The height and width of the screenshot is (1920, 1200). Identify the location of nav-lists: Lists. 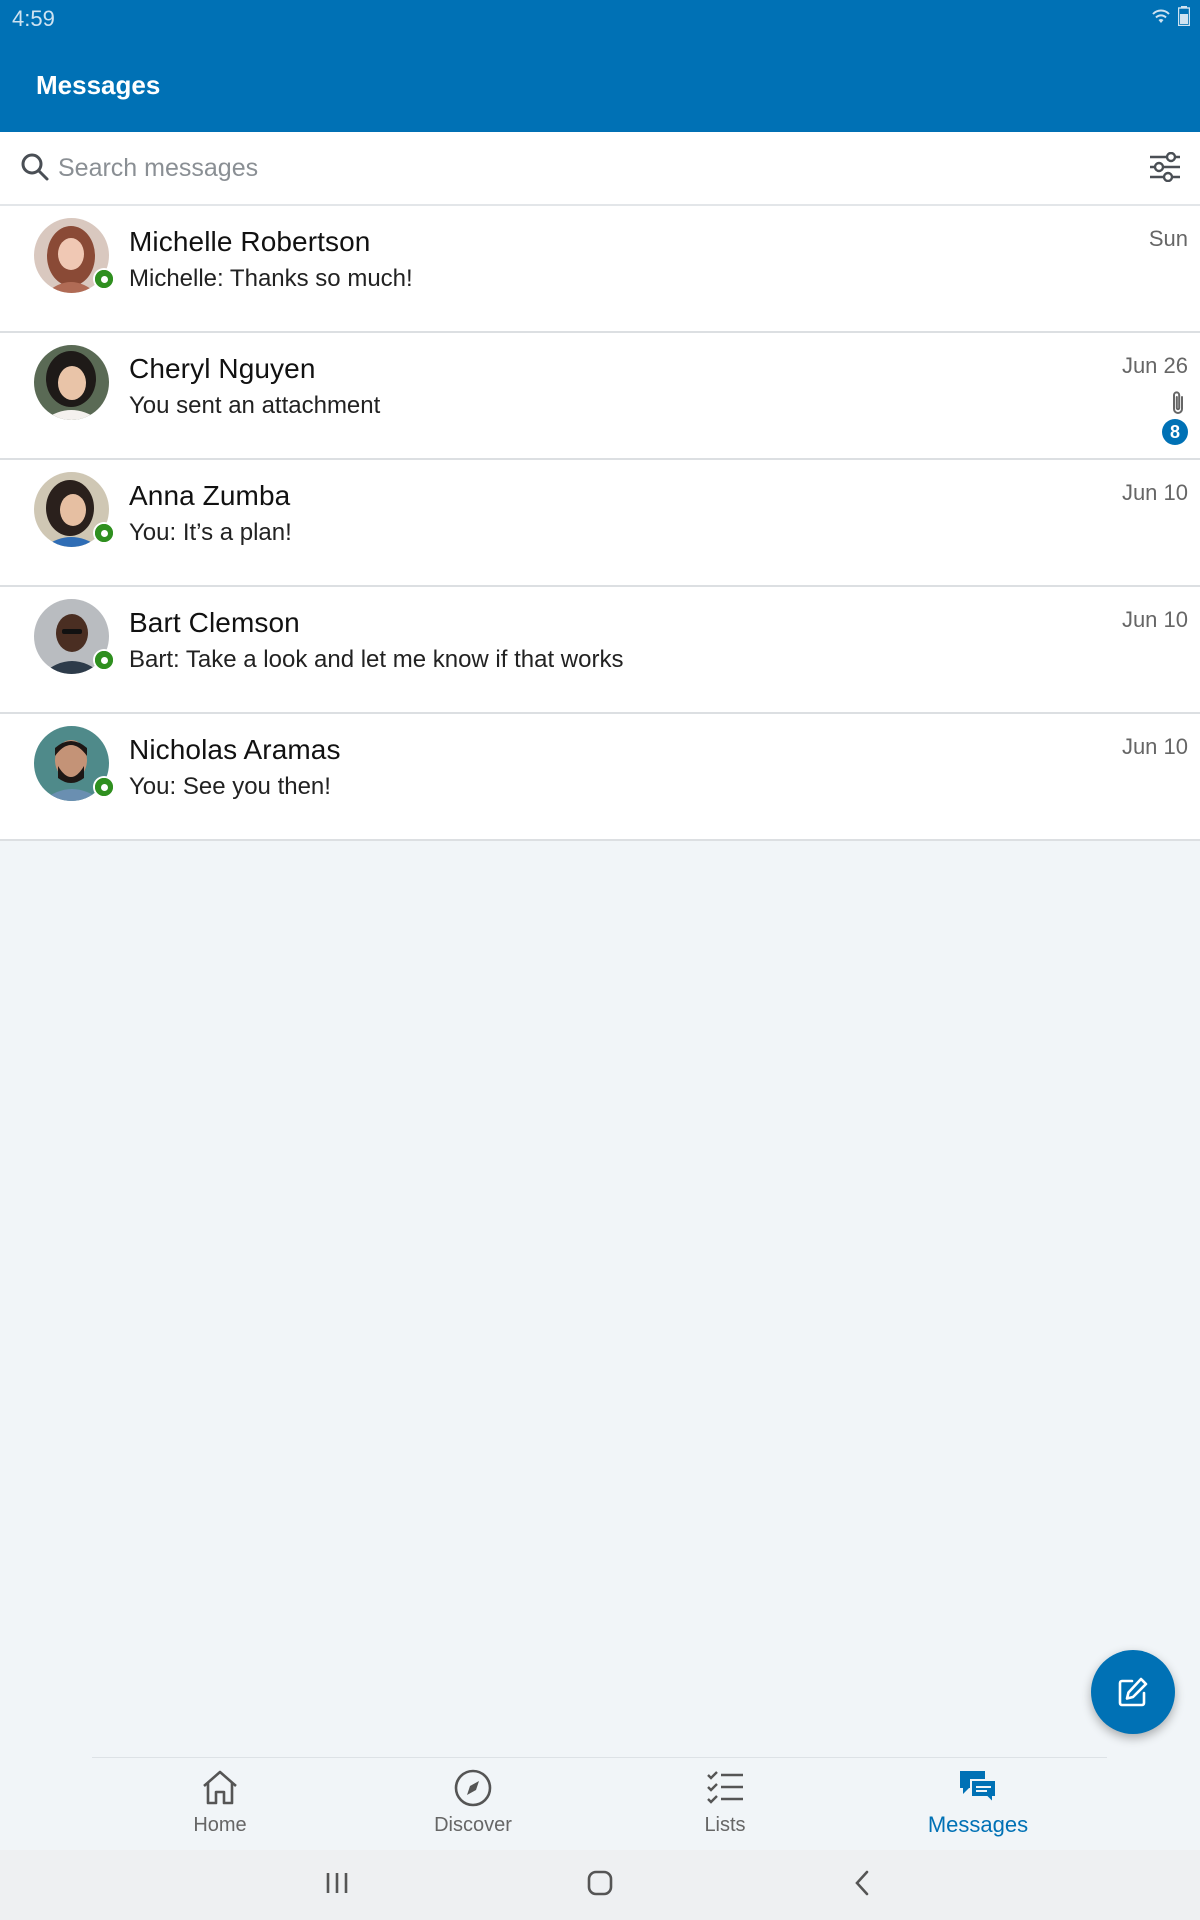
(725, 1804).